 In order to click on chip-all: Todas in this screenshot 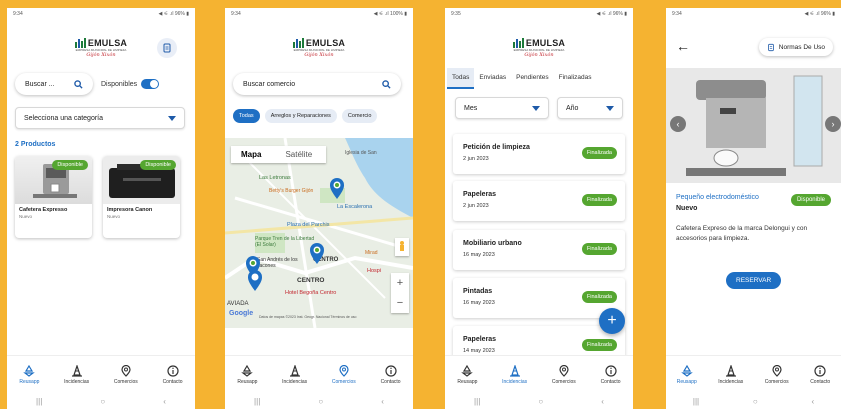, I will do `click(246, 116)`.